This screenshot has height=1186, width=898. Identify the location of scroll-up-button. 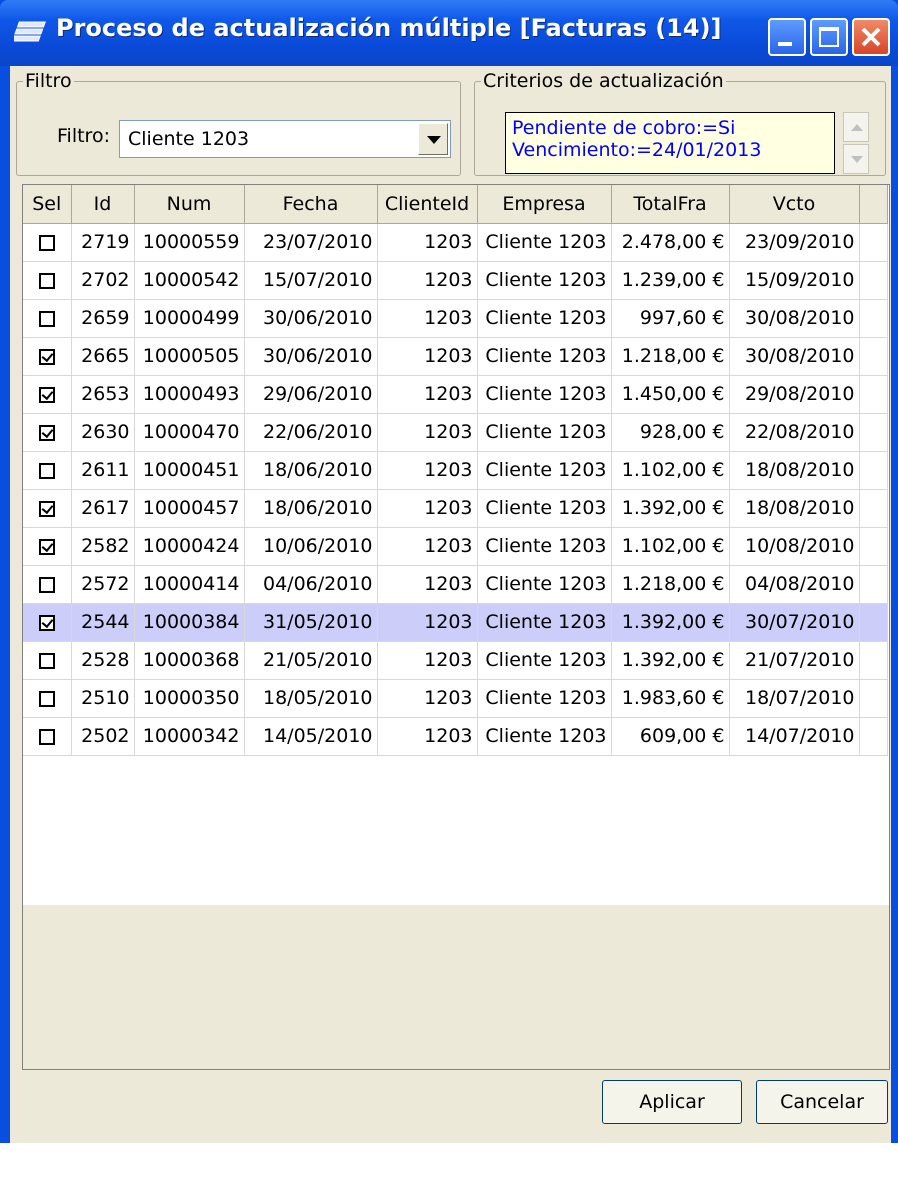
(856, 127).